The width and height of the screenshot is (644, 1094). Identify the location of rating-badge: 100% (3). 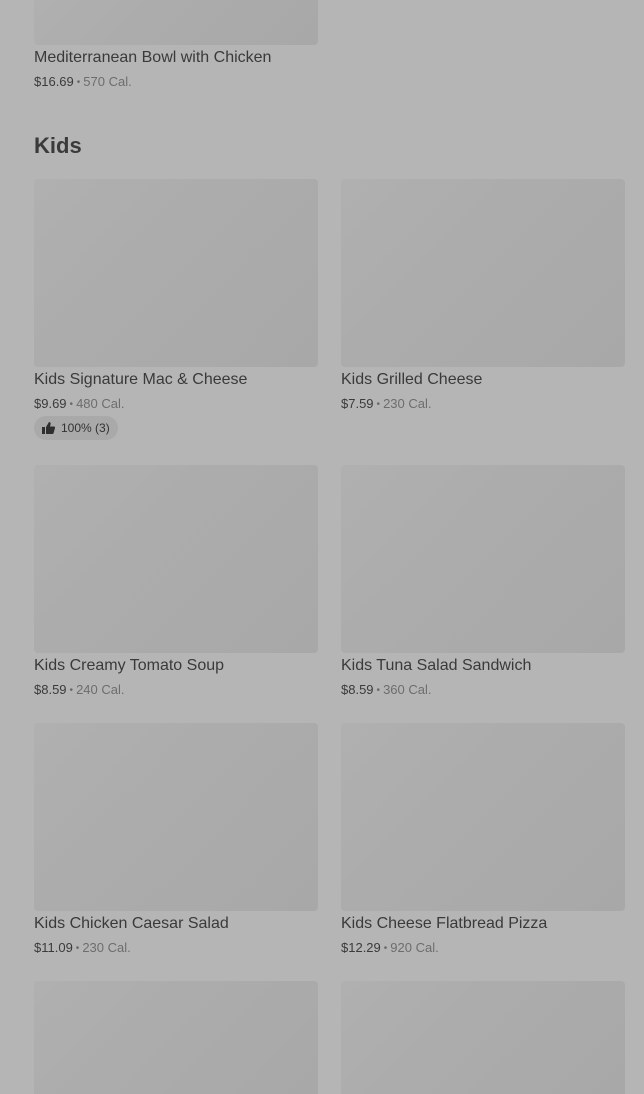
(76, 428).